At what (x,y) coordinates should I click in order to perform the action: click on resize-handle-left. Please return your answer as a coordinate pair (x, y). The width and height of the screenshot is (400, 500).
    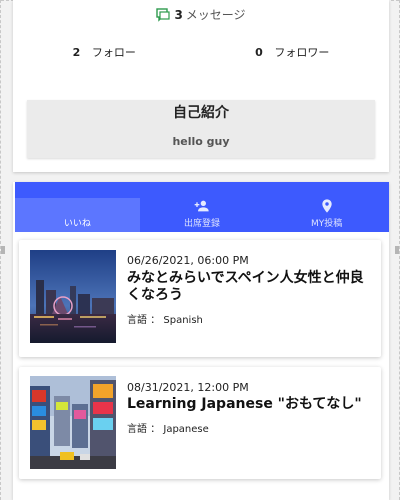
    Looking at the image, I should click on (3, 250).